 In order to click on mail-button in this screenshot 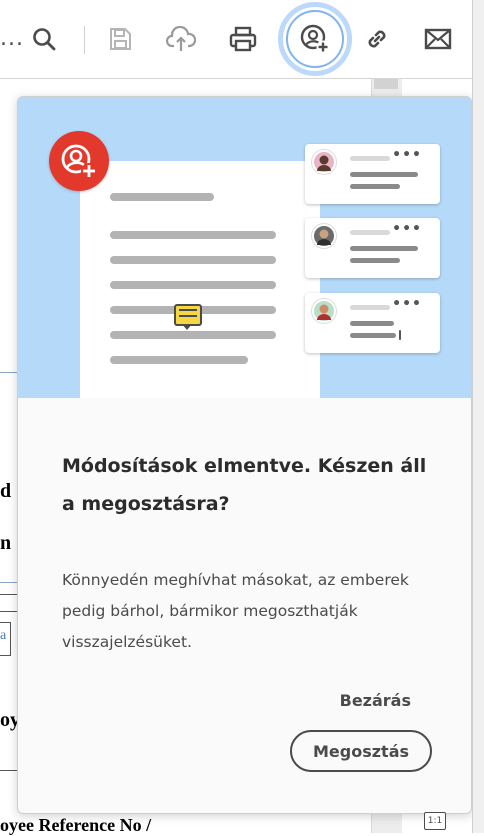, I will do `click(438, 39)`.